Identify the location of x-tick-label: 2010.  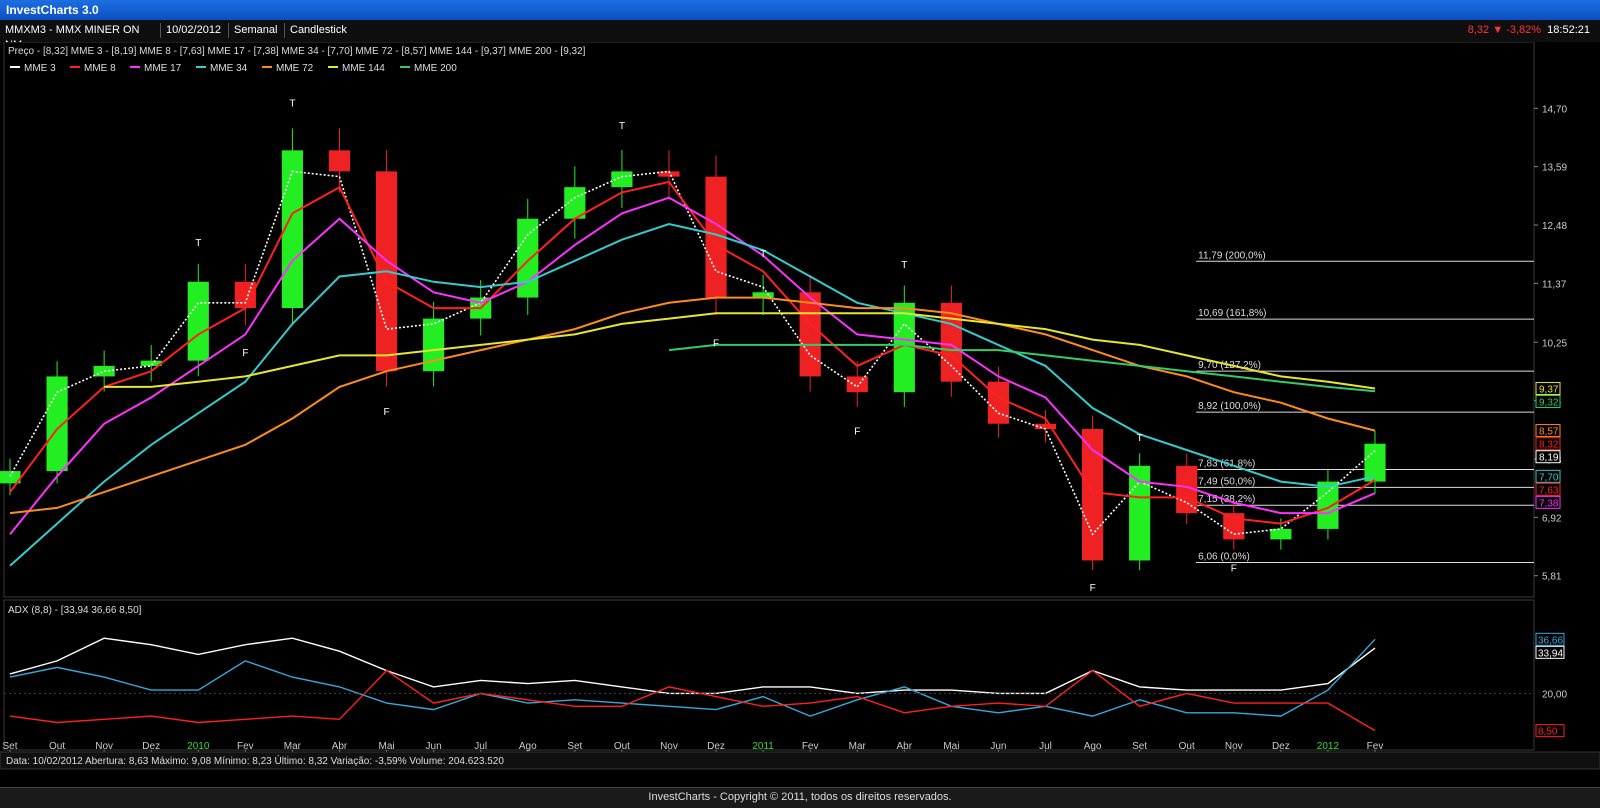
(198, 746).